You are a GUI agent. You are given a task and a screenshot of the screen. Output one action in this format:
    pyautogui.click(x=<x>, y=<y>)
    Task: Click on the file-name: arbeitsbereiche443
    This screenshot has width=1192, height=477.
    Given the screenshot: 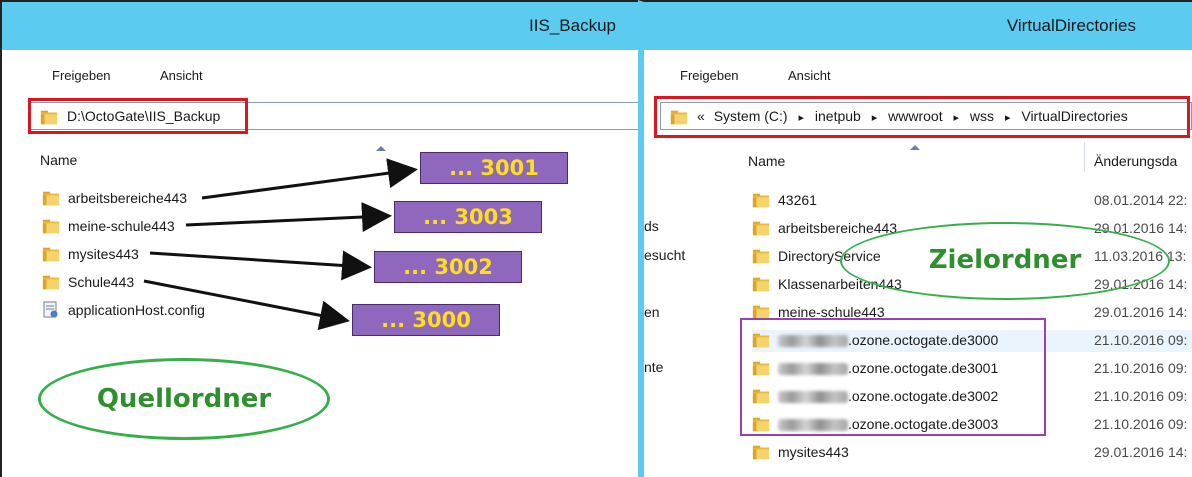 What is the action you would take?
    pyautogui.click(x=838, y=228)
    